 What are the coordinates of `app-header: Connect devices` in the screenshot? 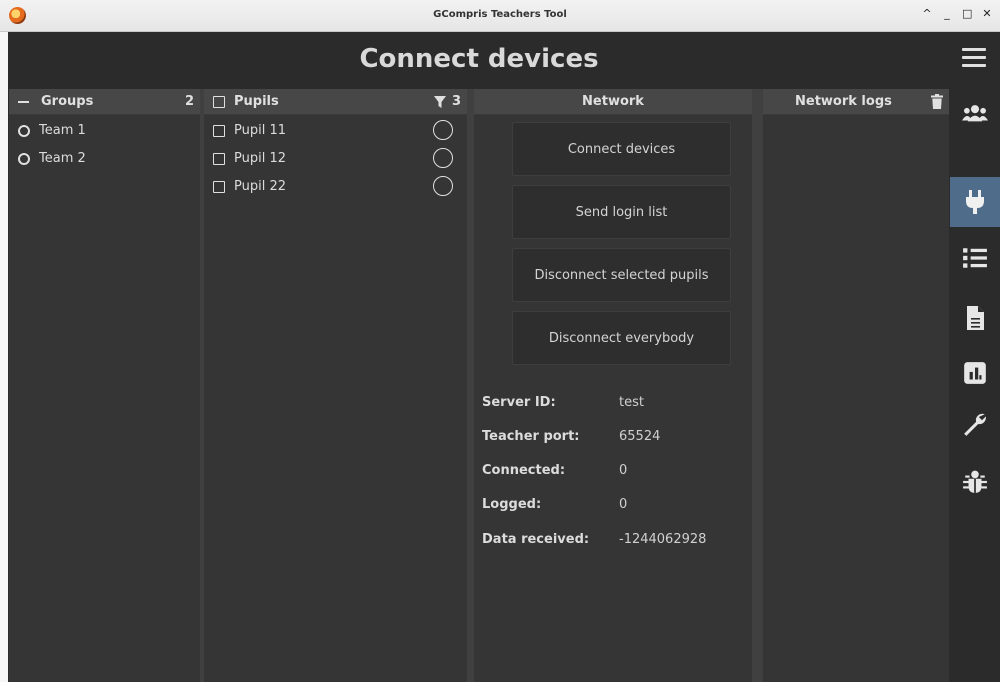 It's located at (504, 60).